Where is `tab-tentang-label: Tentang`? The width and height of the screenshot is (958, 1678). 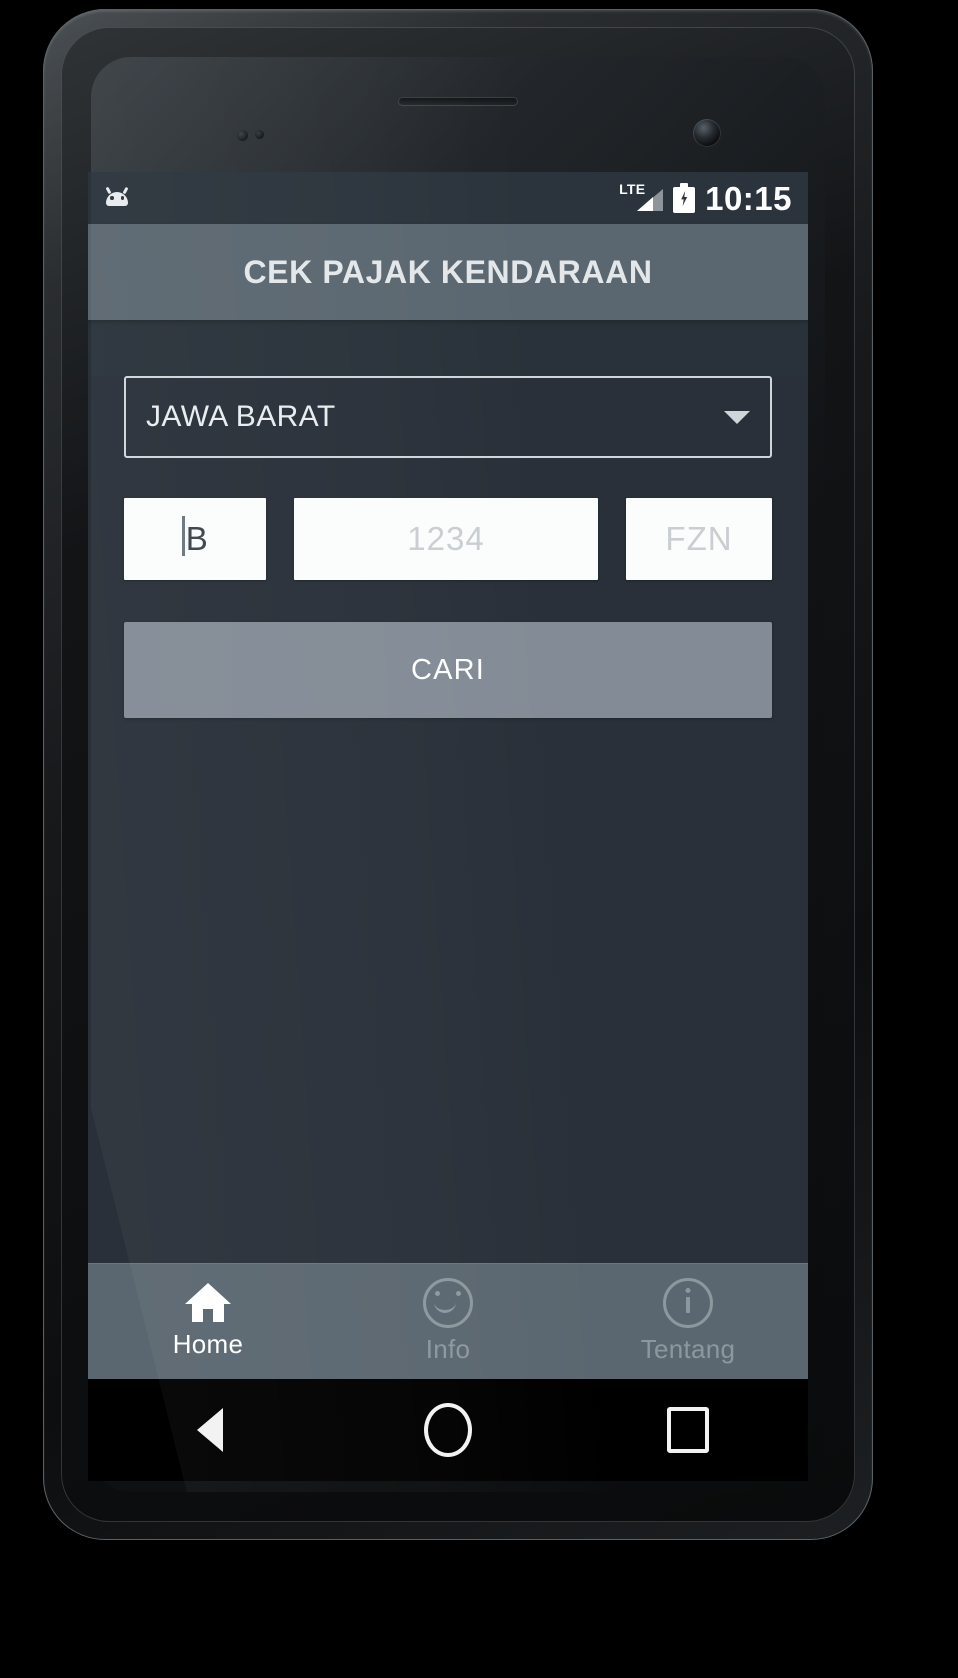
tab-tentang-label: Tentang is located at coordinates (688, 1349).